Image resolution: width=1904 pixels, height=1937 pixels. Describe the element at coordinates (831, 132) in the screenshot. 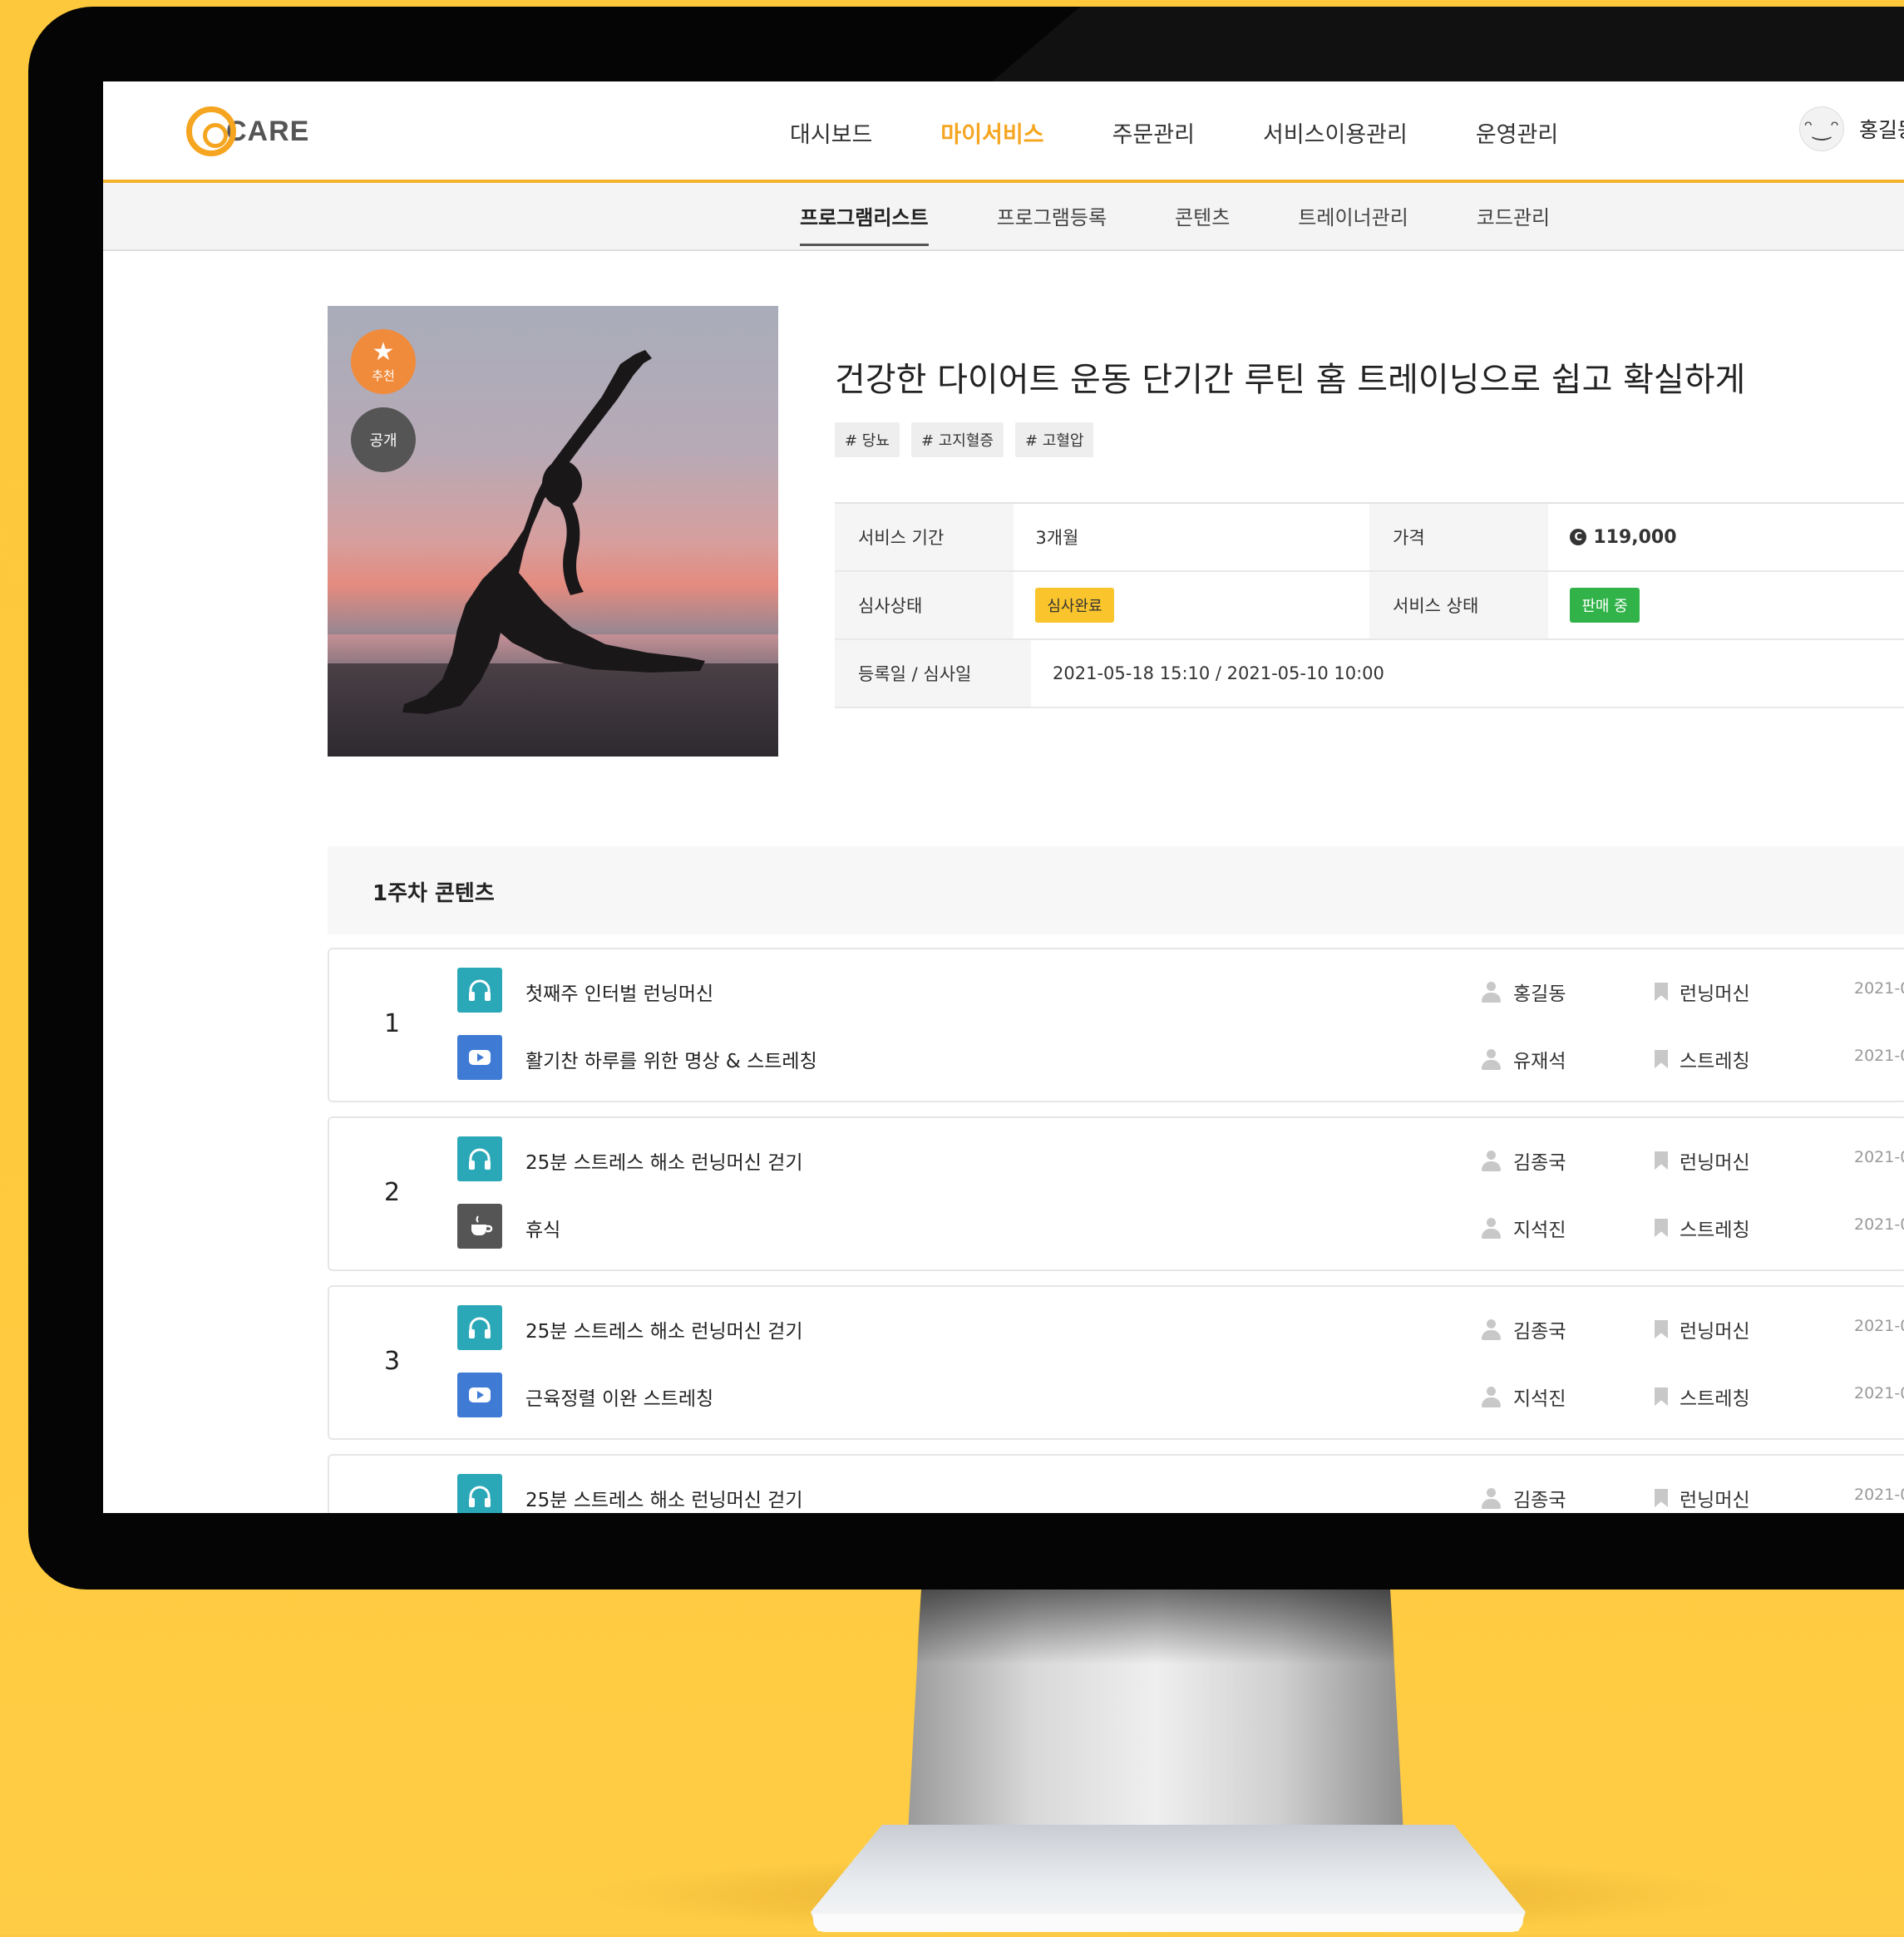

I see `gnb-item-0: 대시보드` at that location.